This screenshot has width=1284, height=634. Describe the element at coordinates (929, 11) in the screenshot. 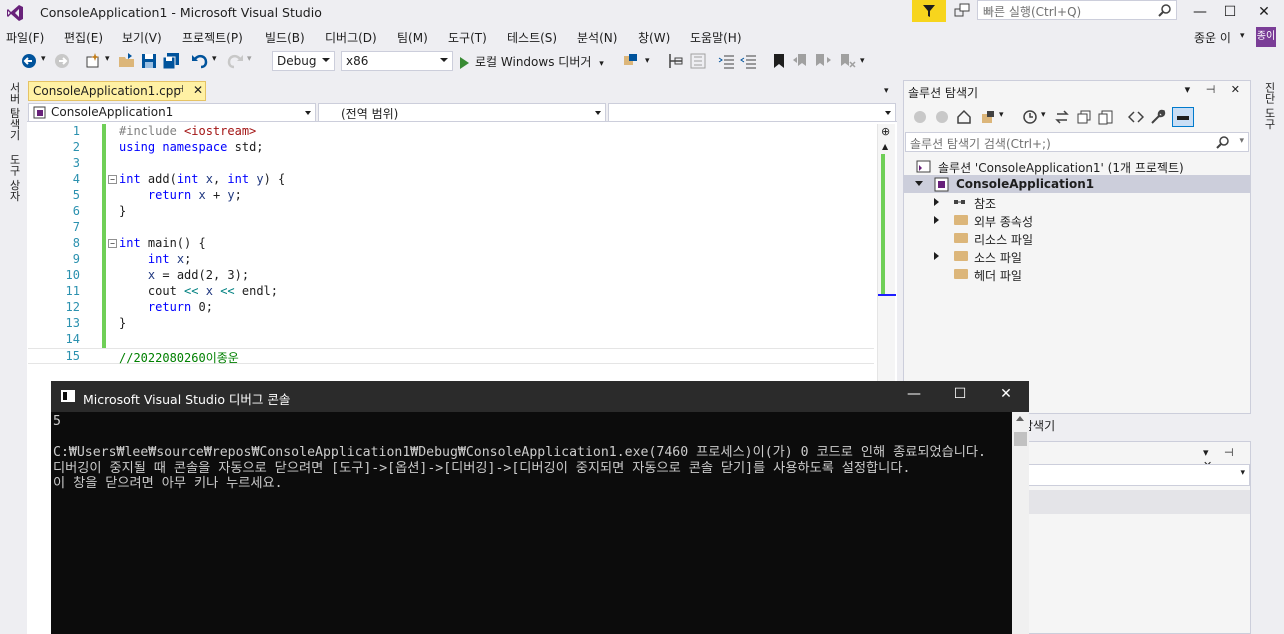

I see `feedback-filter-button` at that location.